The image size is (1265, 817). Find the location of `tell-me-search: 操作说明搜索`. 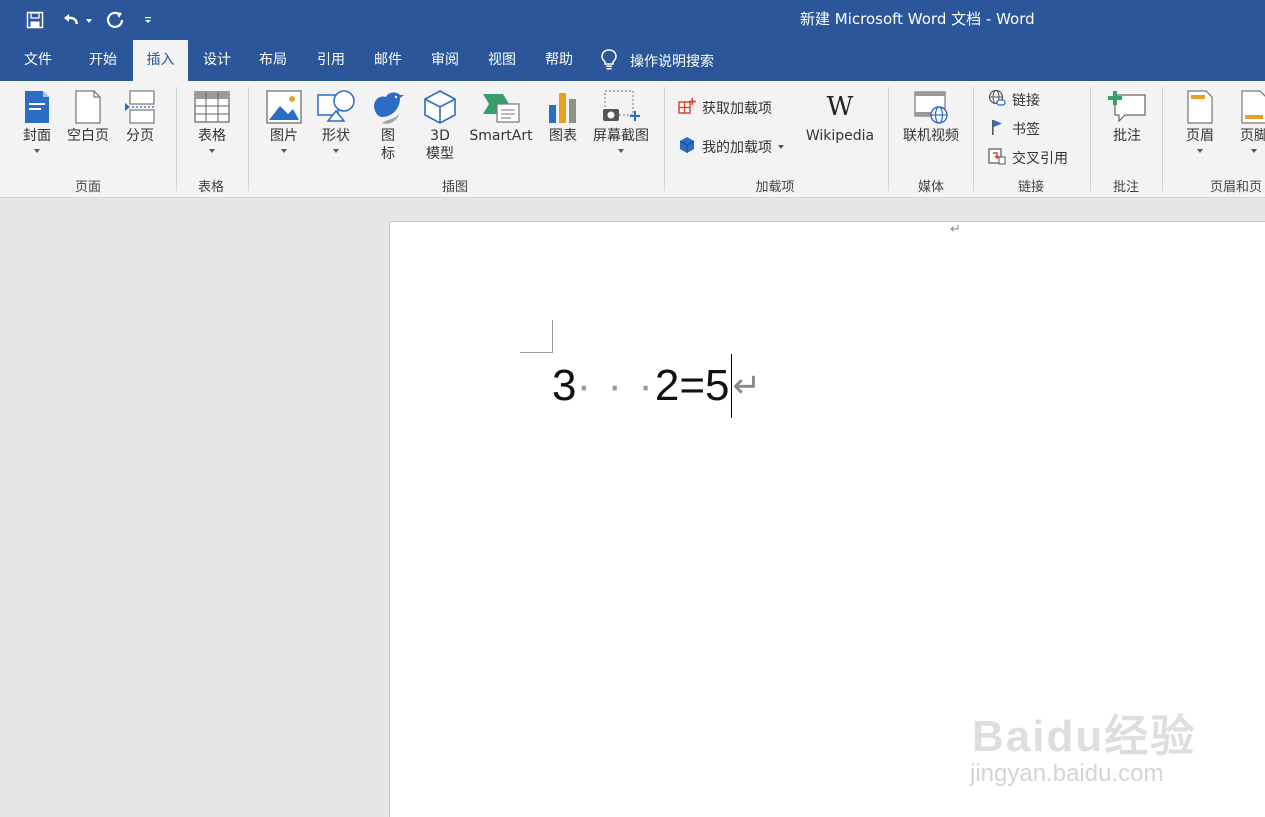

tell-me-search: 操作说明搜索 is located at coordinates (657, 60).